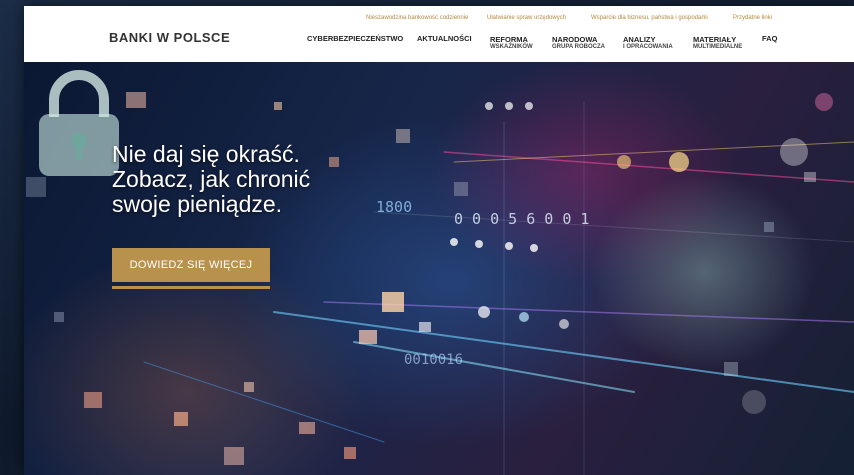 Image resolution: width=854 pixels, height=475 pixels. I want to click on nav-label: MATERIAŁY, so click(715, 39).